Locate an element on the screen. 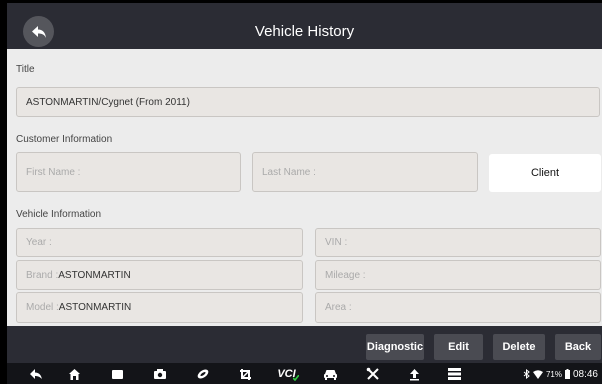 The height and width of the screenshot is (384, 602). recent-apps-icon is located at coordinates (117, 374).